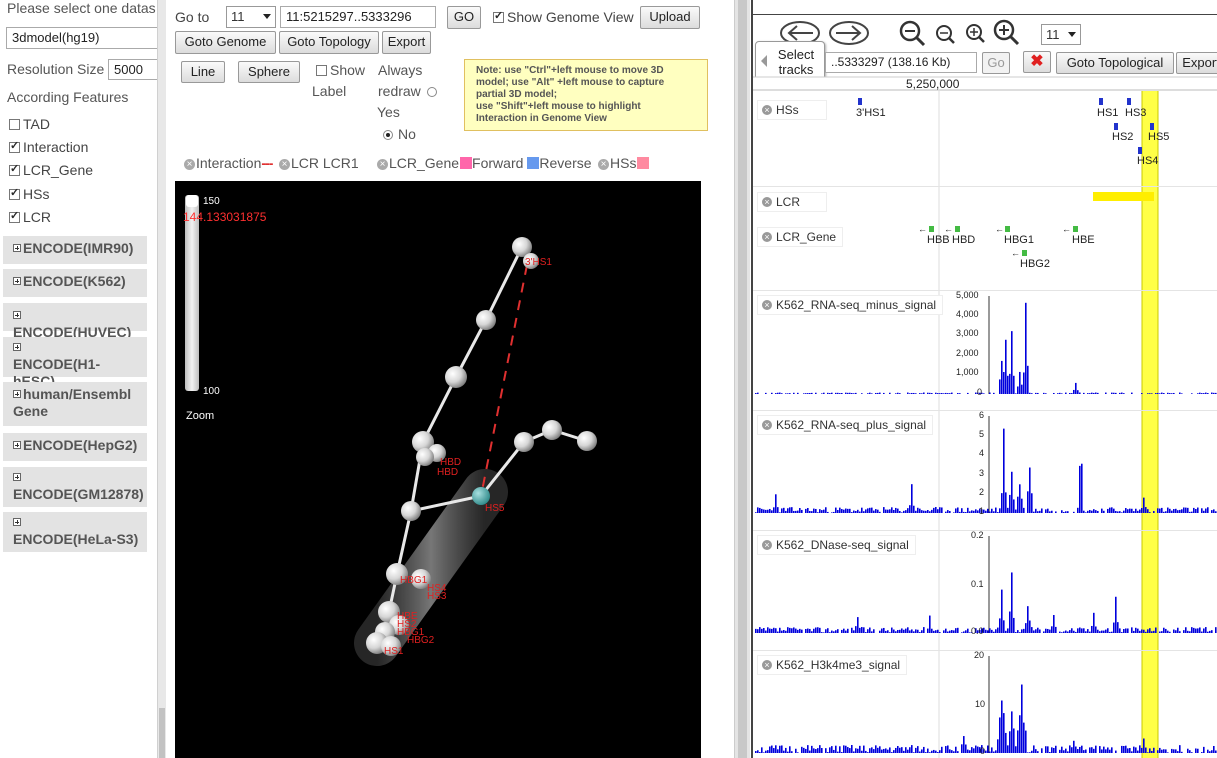  What do you see at coordinates (14, 146) in the screenshot?
I see `interaction-checkbox` at bounding box center [14, 146].